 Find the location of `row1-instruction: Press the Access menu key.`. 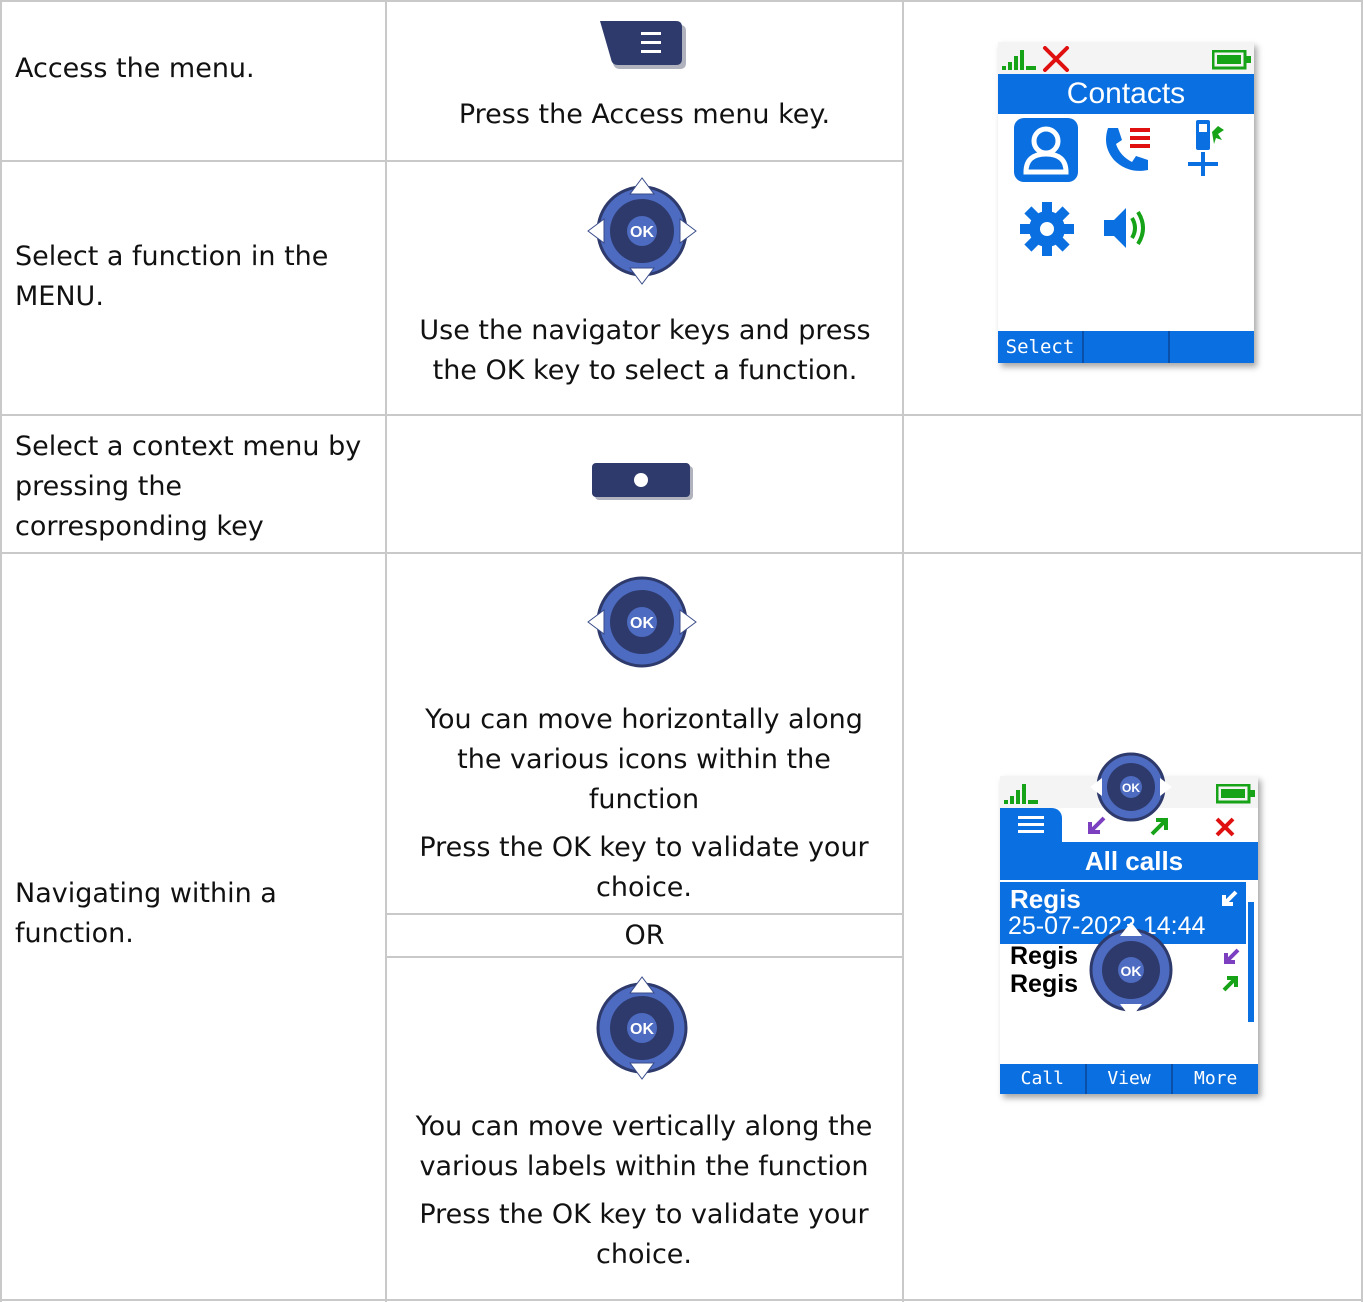

row1-instruction: Press the Access menu key. is located at coordinates (644, 114).